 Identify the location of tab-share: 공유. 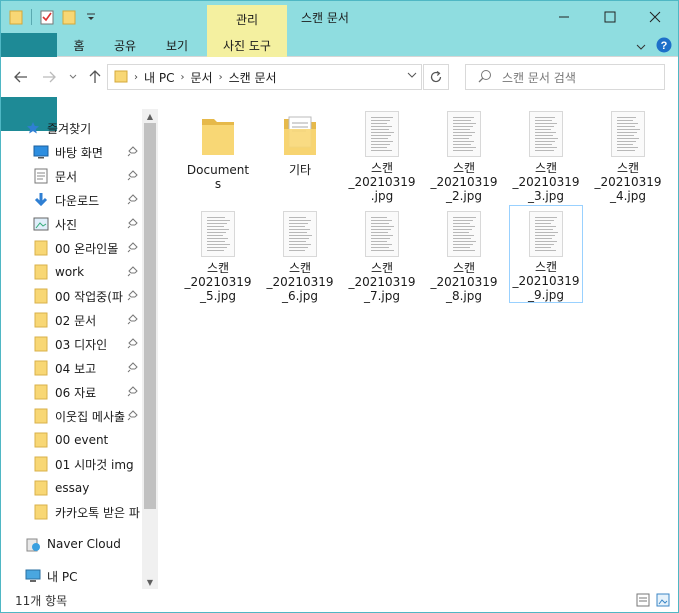
(125, 45).